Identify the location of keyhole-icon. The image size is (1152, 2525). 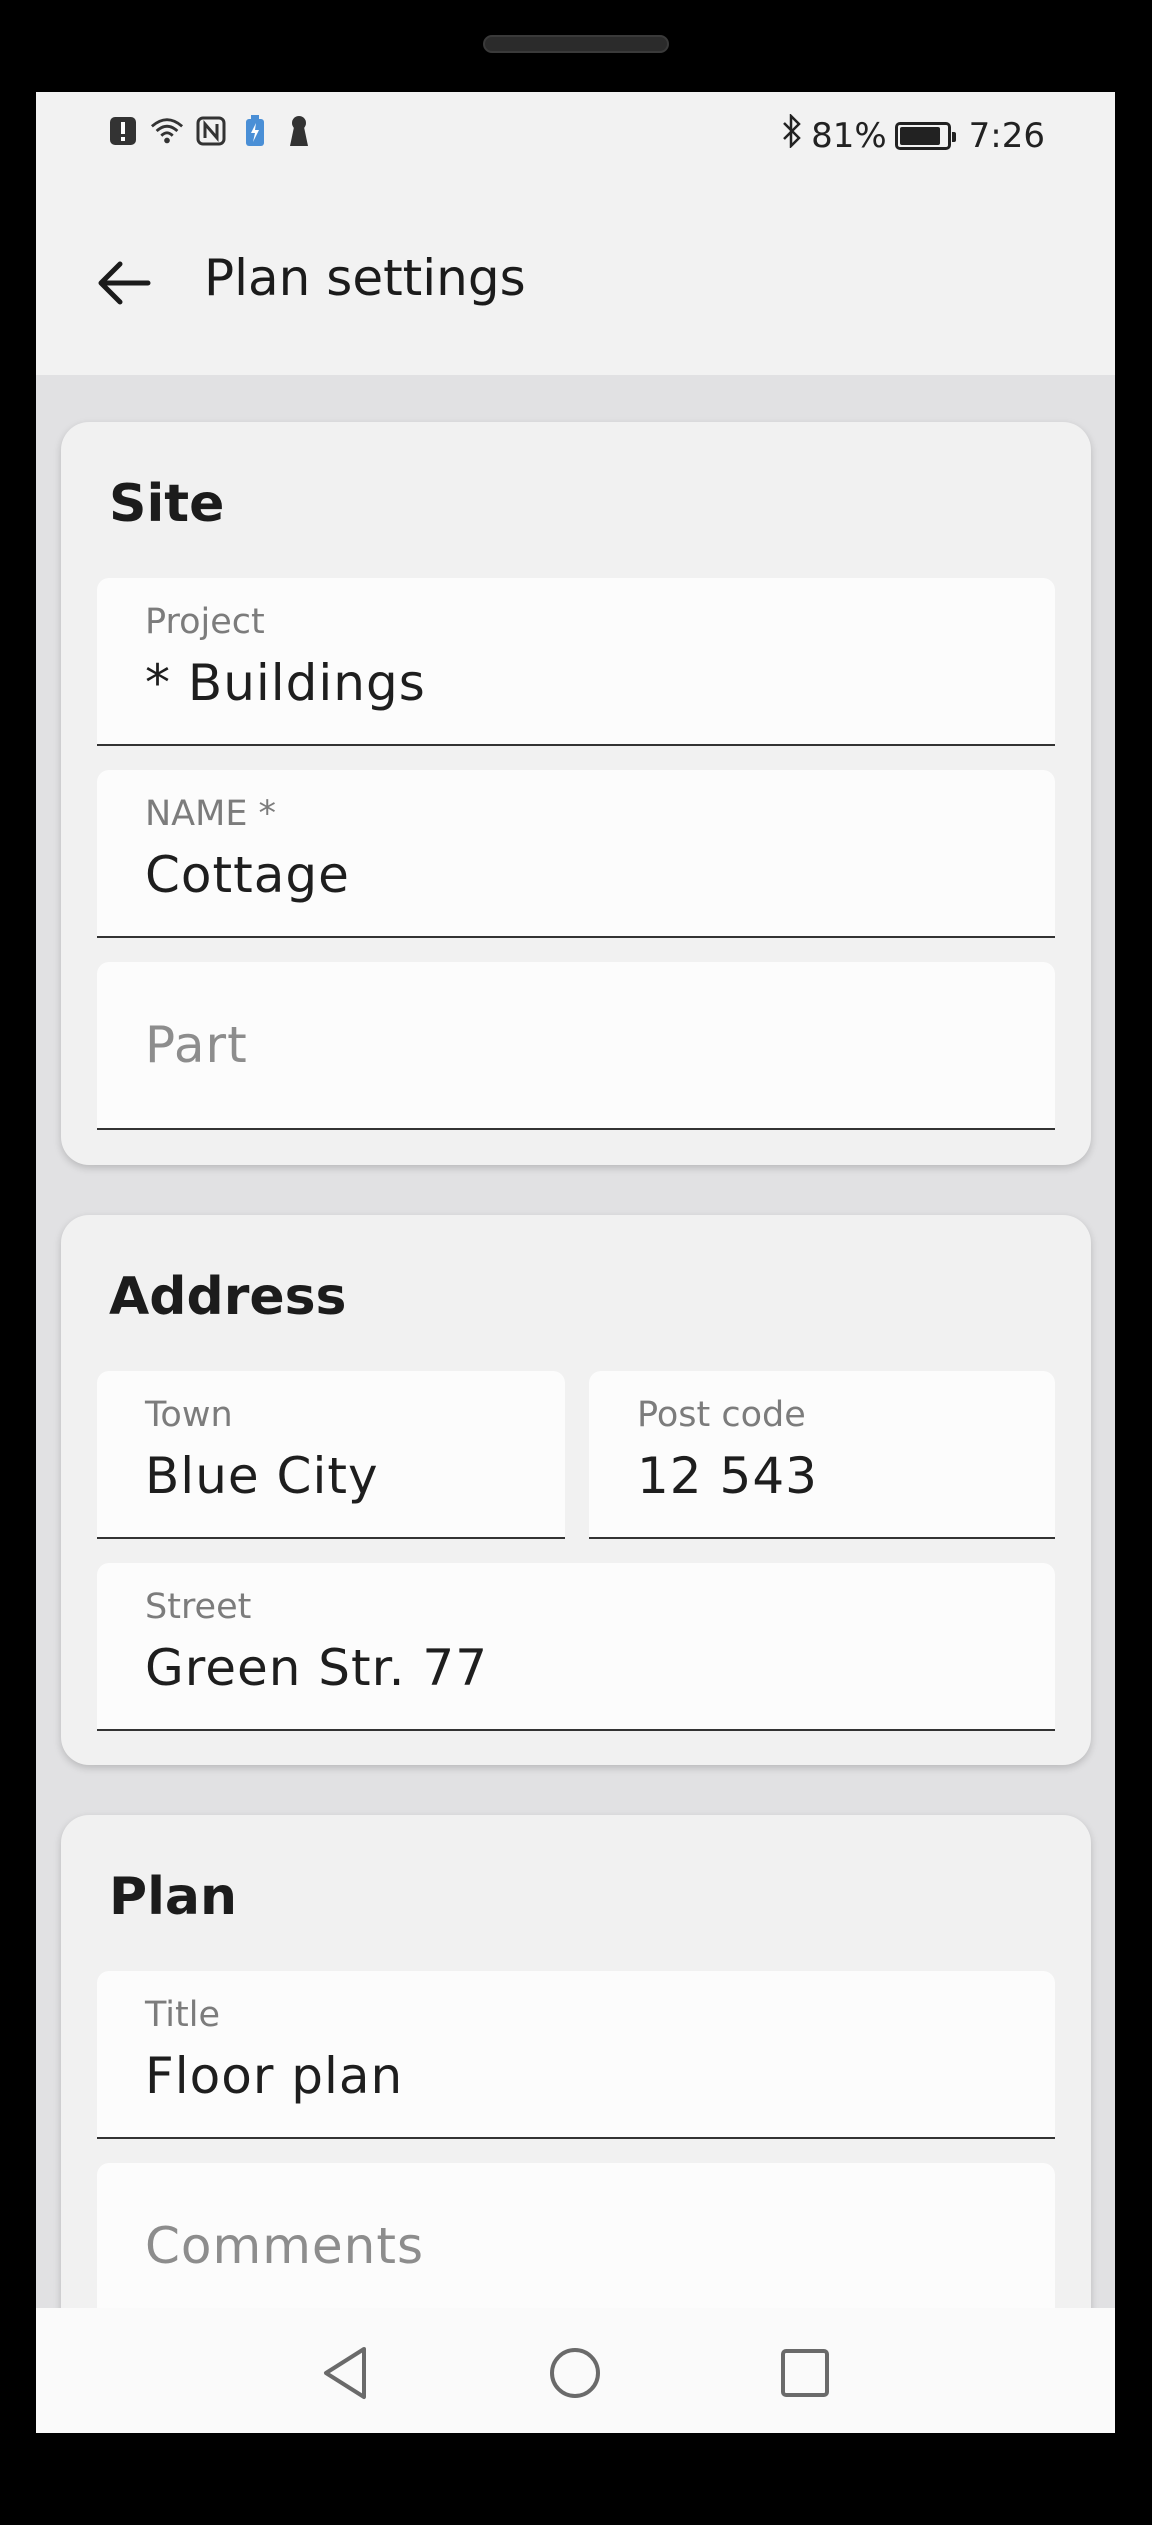
(299, 131).